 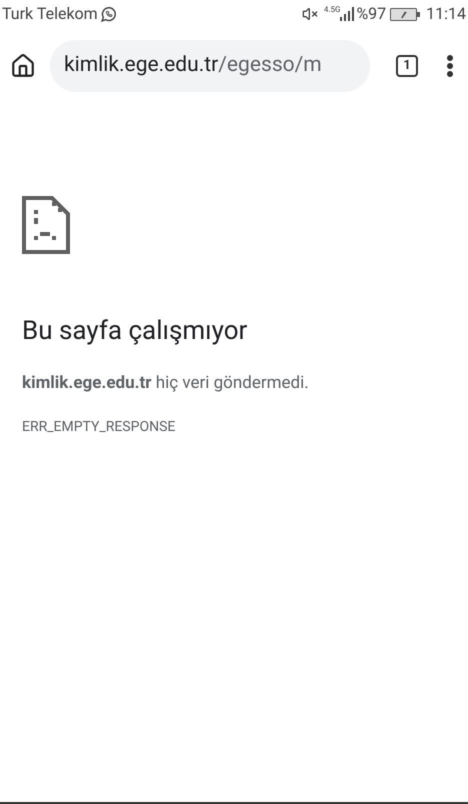 I want to click on chat-icon, so click(x=108, y=14).